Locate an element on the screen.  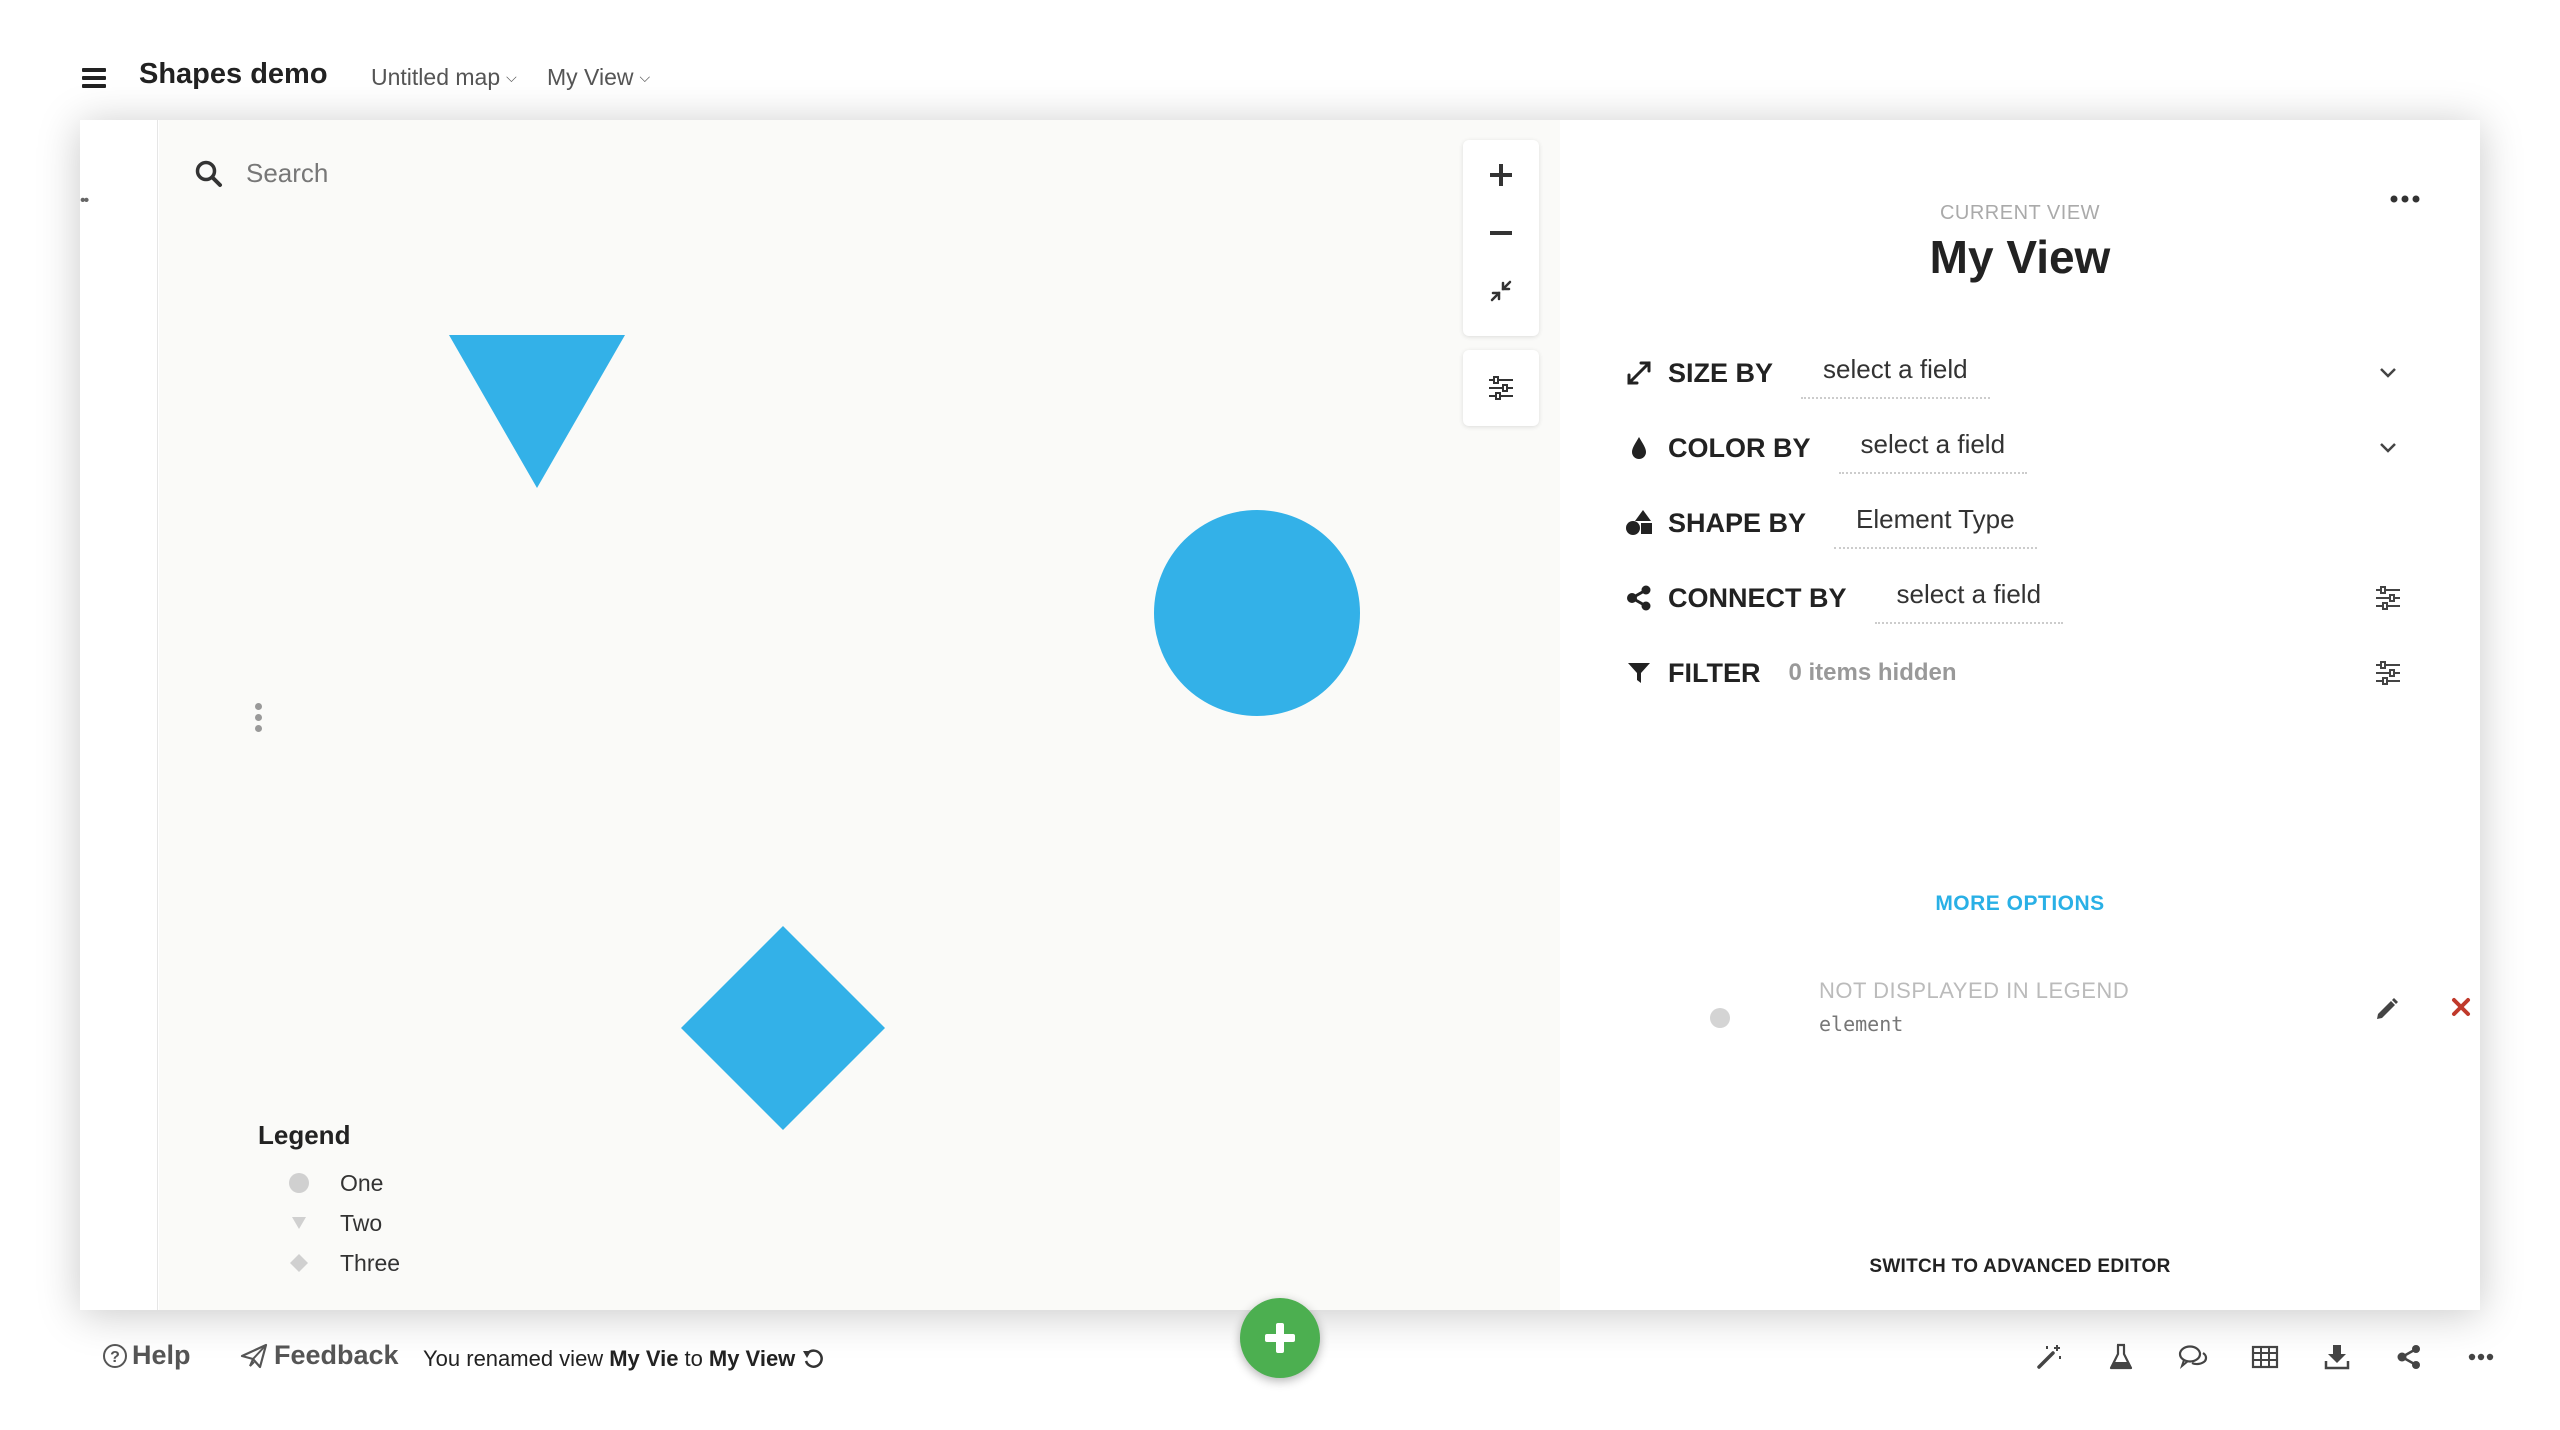
color-by-label: COLOR BY is located at coordinates (1739, 447).